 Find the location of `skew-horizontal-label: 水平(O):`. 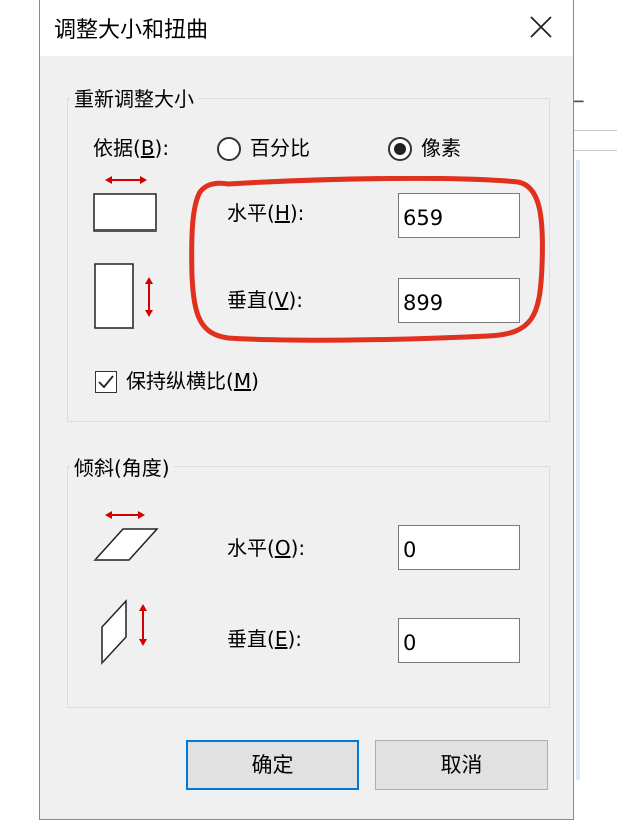

skew-horizontal-label: 水平(O): is located at coordinates (266, 548).